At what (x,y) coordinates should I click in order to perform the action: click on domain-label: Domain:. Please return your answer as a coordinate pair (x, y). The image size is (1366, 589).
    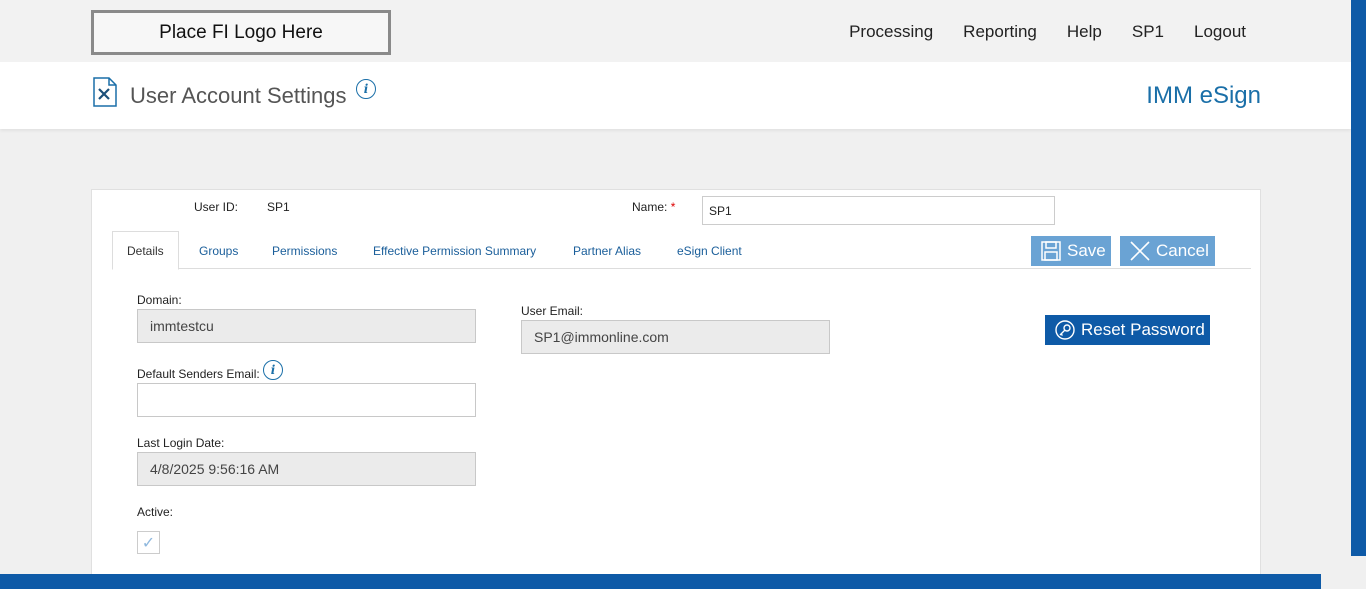
    Looking at the image, I should click on (159, 300).